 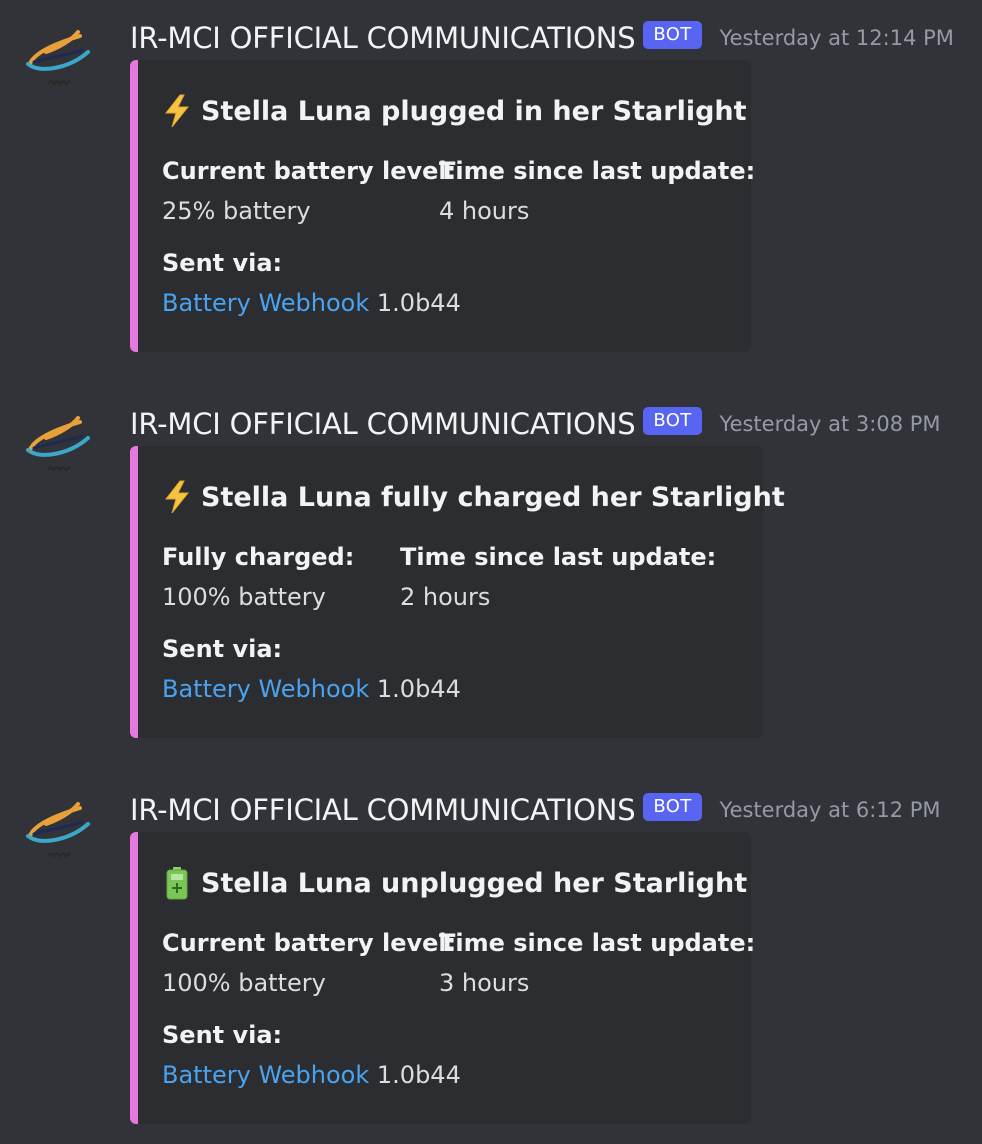 What do you see at coordinates (493, 497) in the screenshot?
I see `embed-title-text: Stella Luna fully charged her Starlight` at bounding box center [493, 497].